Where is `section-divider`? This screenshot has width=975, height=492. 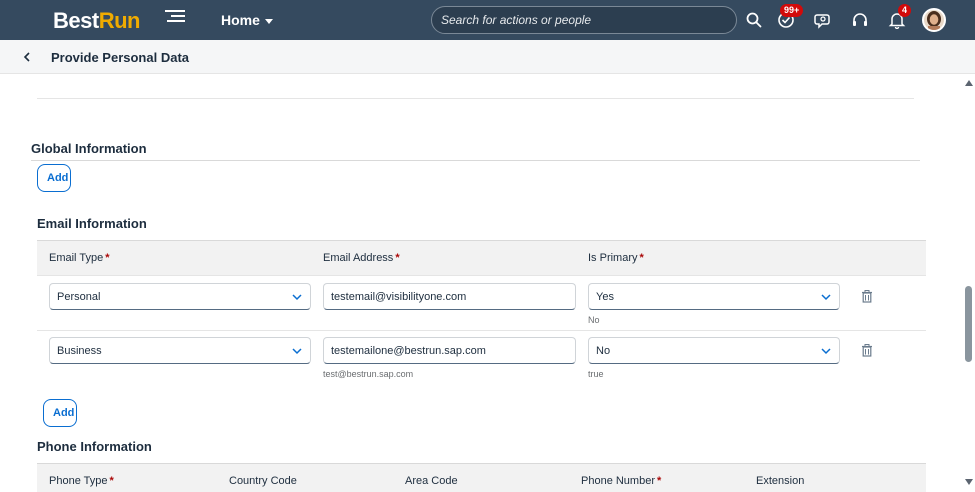 section-divider is located at coordinates (475, 98).